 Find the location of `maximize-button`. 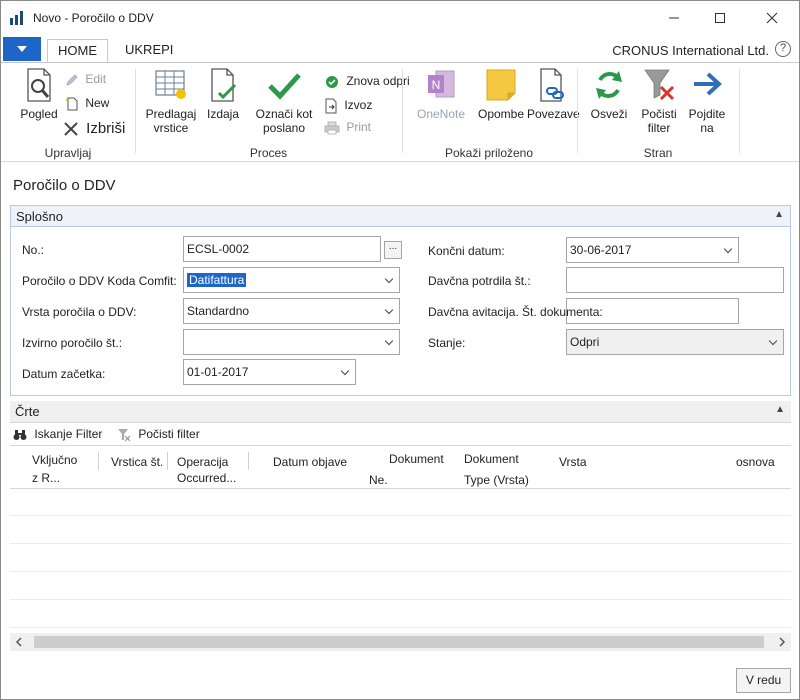

maximize-button is located at coordinates (720, 18).